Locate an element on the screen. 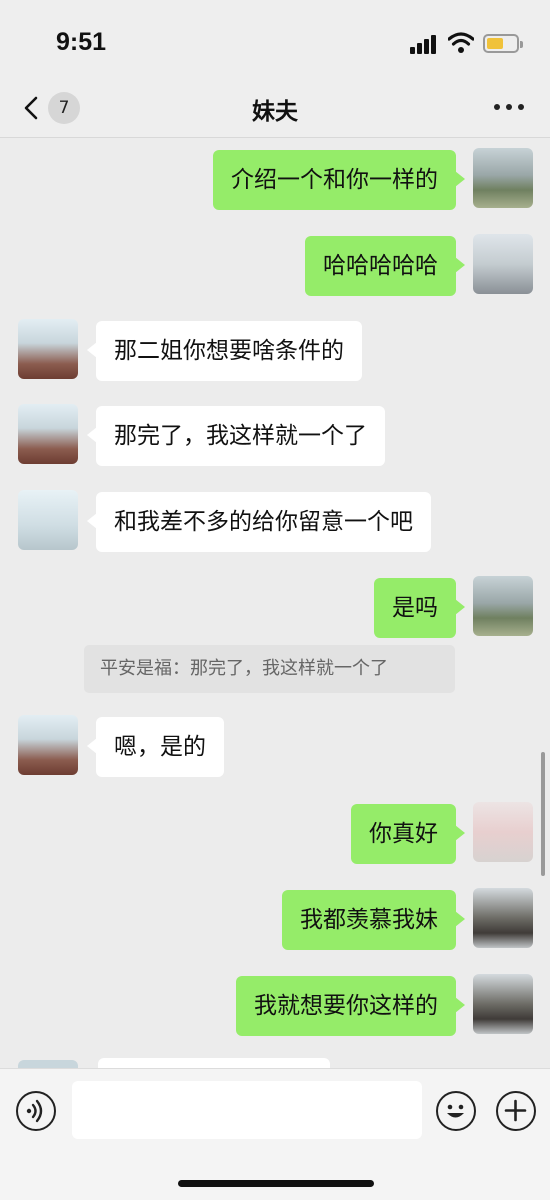  message-row: 那二姐你想要啥条件的 is located at coordinates (275, 351).